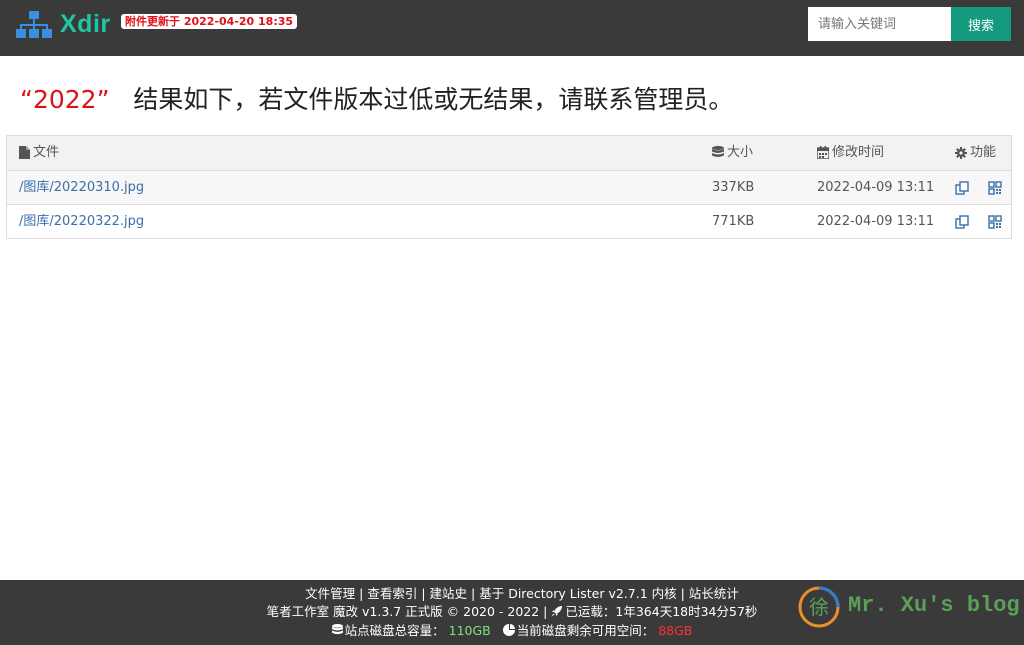  Describe the element at coordinates (686, 611) in the screenshot. I see `runtime-value: 1年364天18时34分57秒` at that location.